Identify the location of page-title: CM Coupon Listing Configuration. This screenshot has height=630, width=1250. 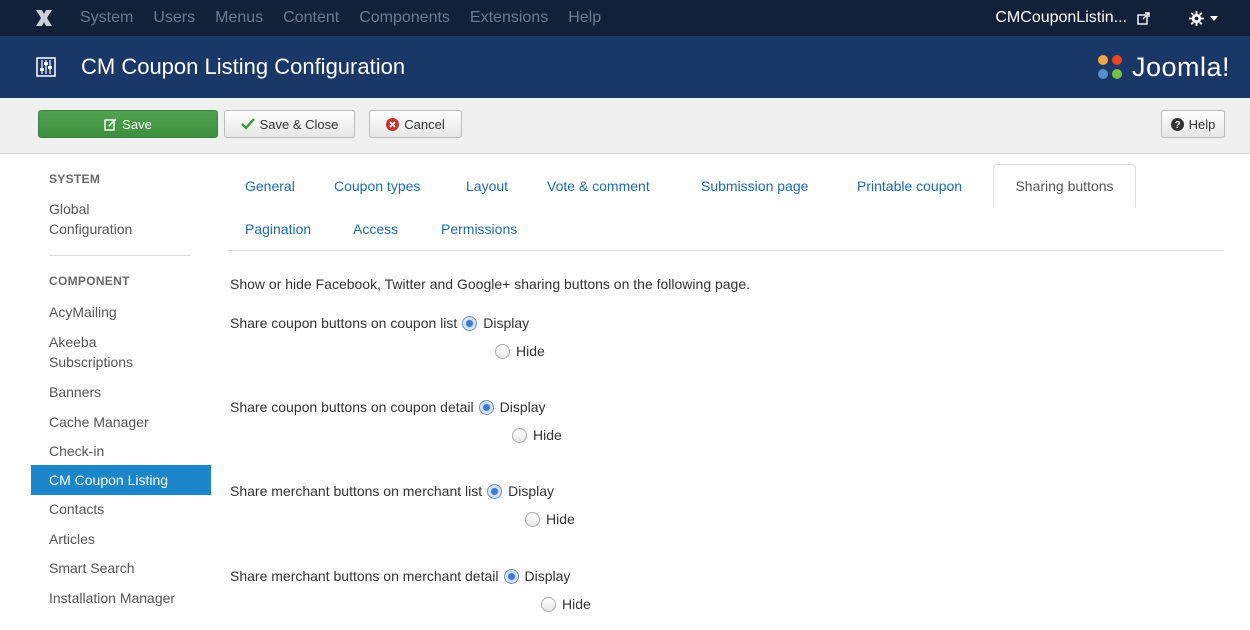
(243, 66).